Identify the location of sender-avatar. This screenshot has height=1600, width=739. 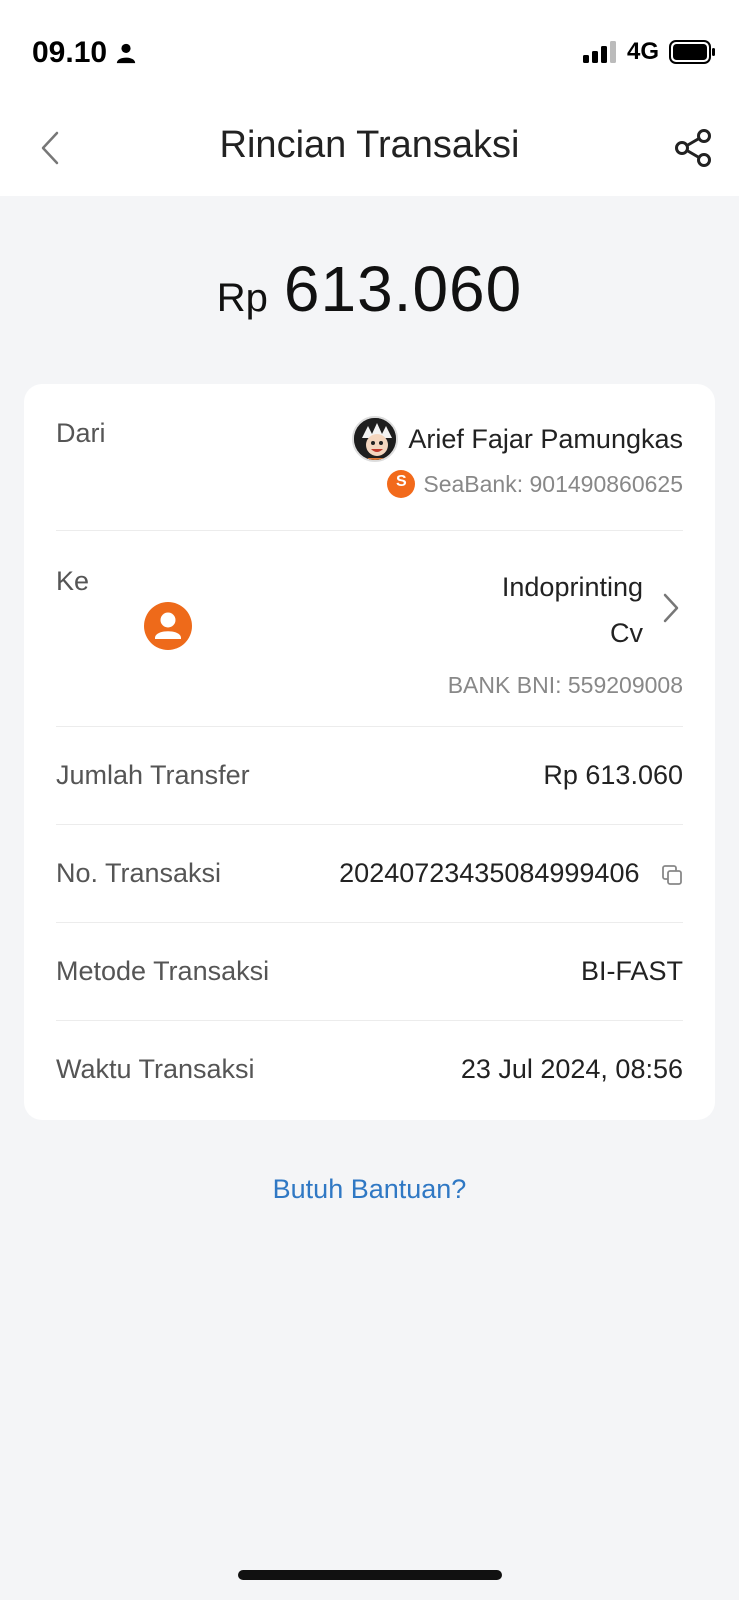
(375, 439).